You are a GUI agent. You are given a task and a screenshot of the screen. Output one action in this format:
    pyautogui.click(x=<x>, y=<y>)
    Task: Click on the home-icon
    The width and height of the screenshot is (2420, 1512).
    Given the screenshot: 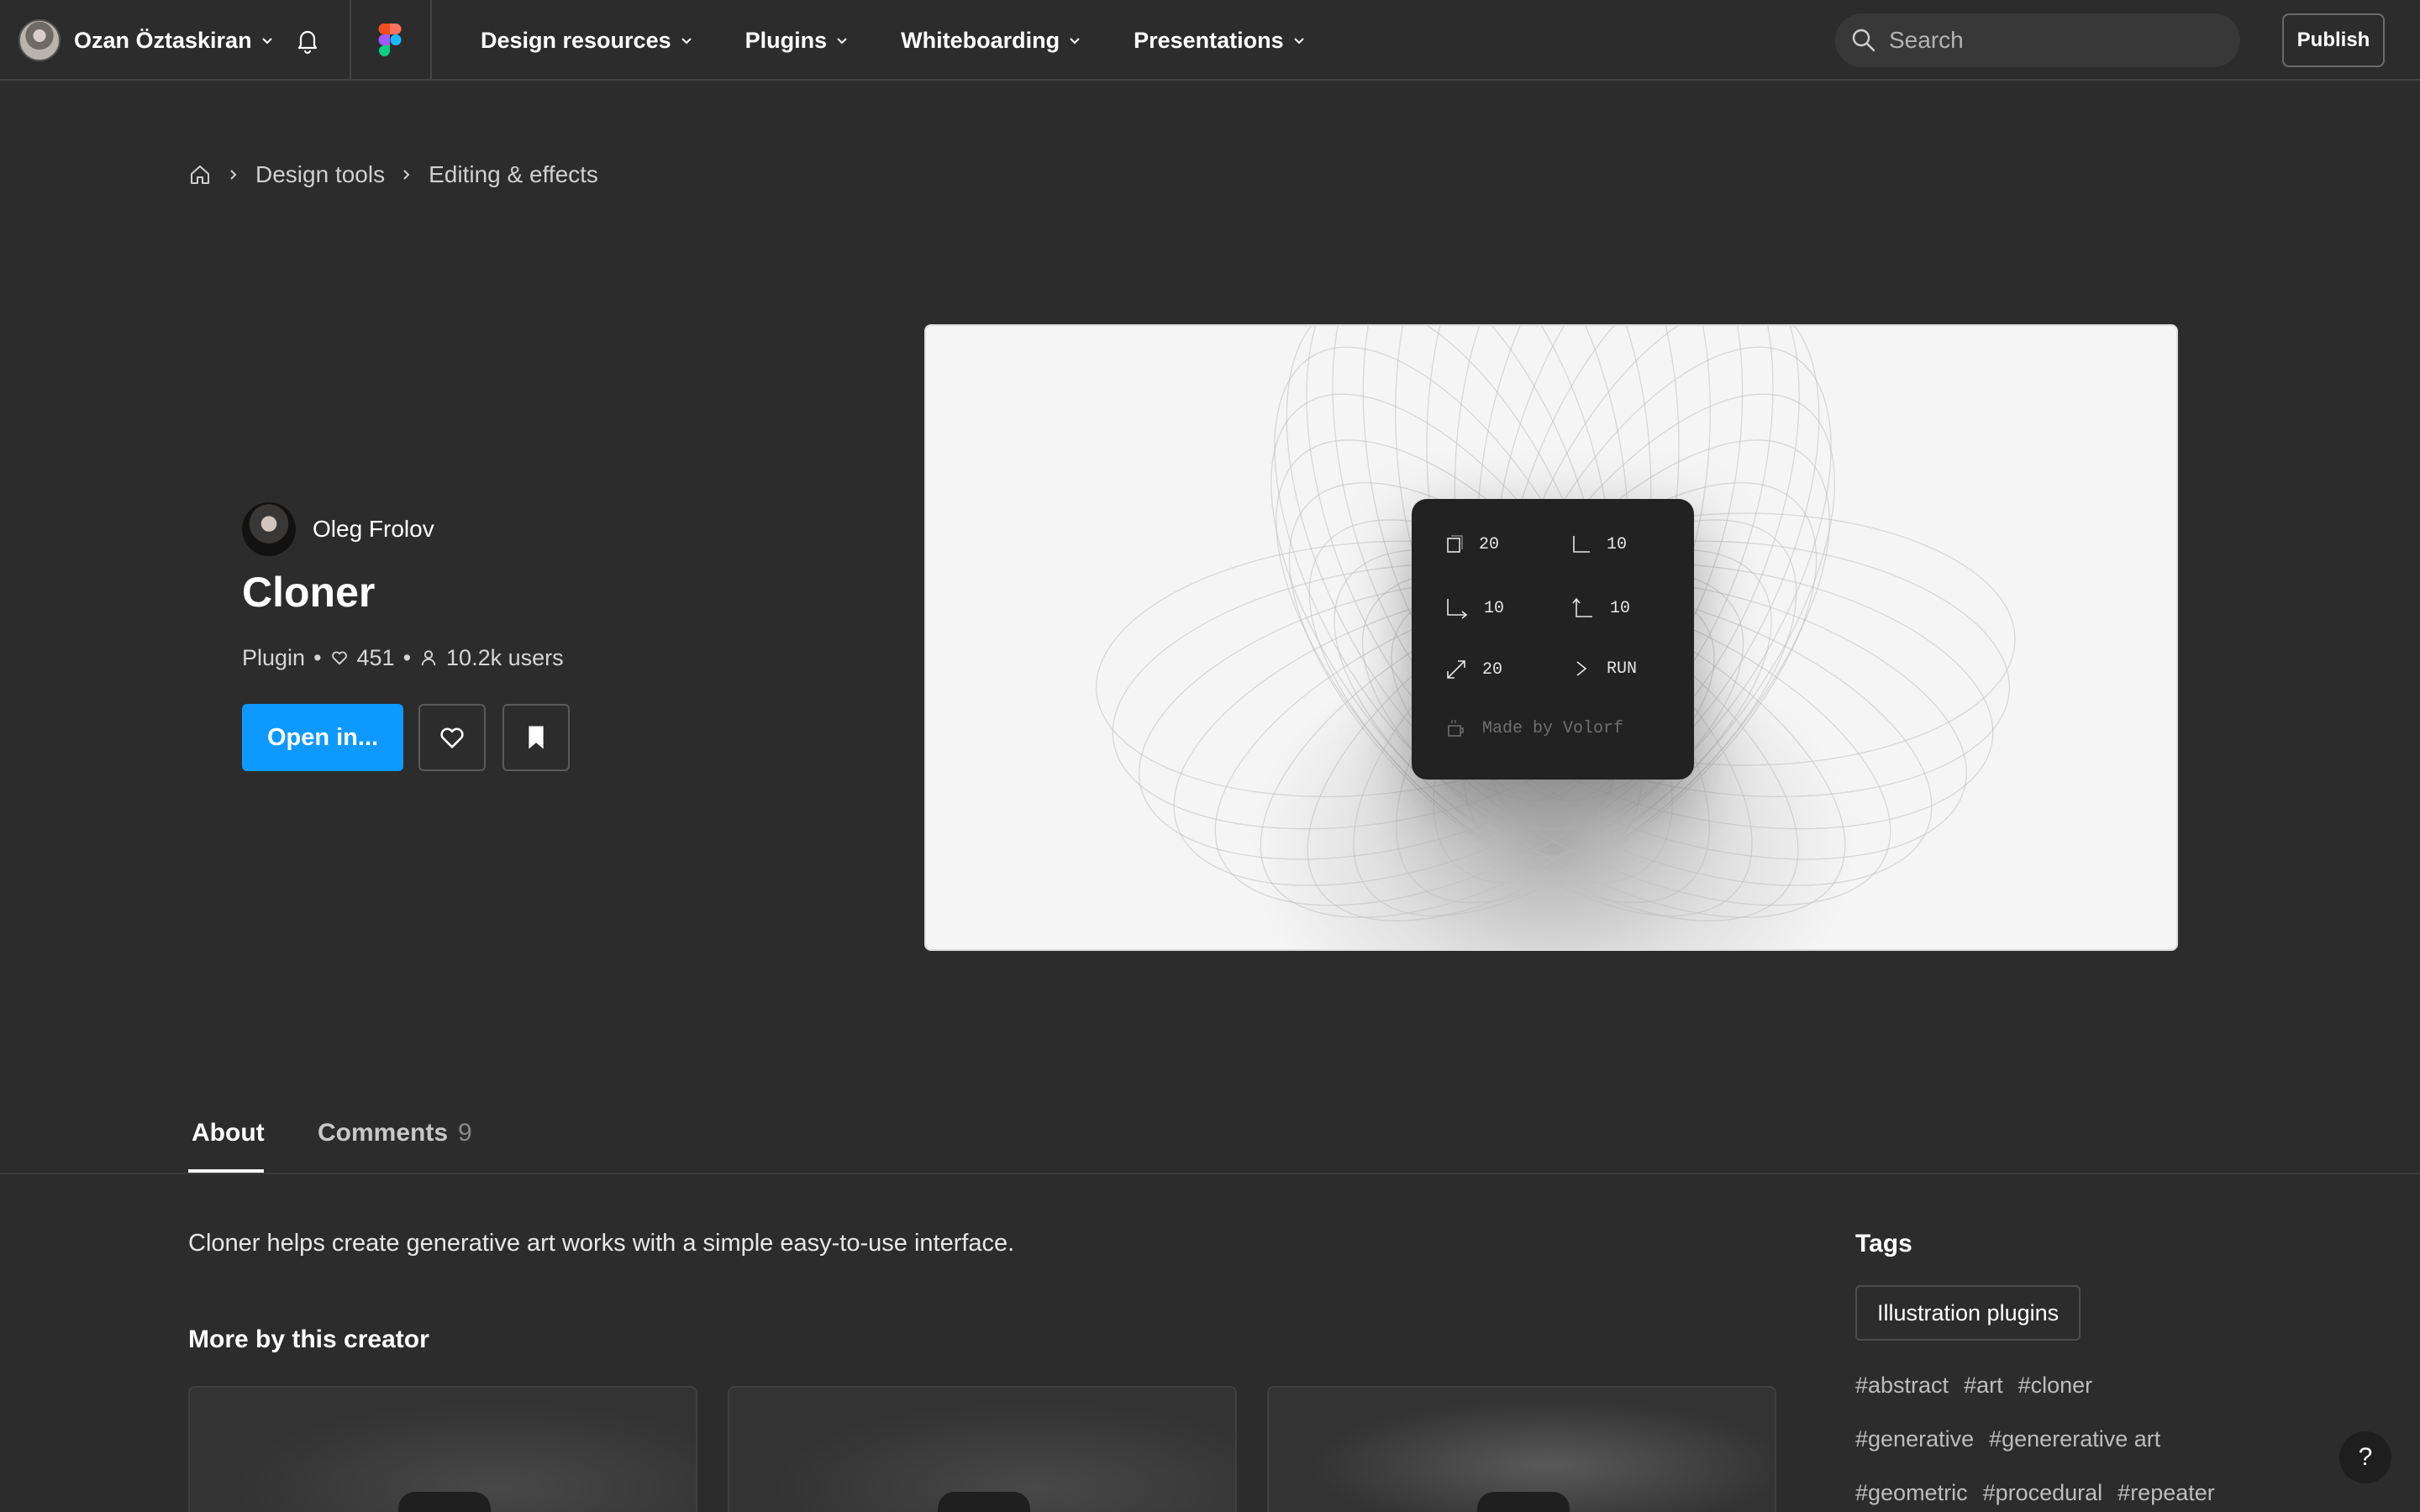 What is the action you would take?
    pyautogui.click(x=200, y=174)
    